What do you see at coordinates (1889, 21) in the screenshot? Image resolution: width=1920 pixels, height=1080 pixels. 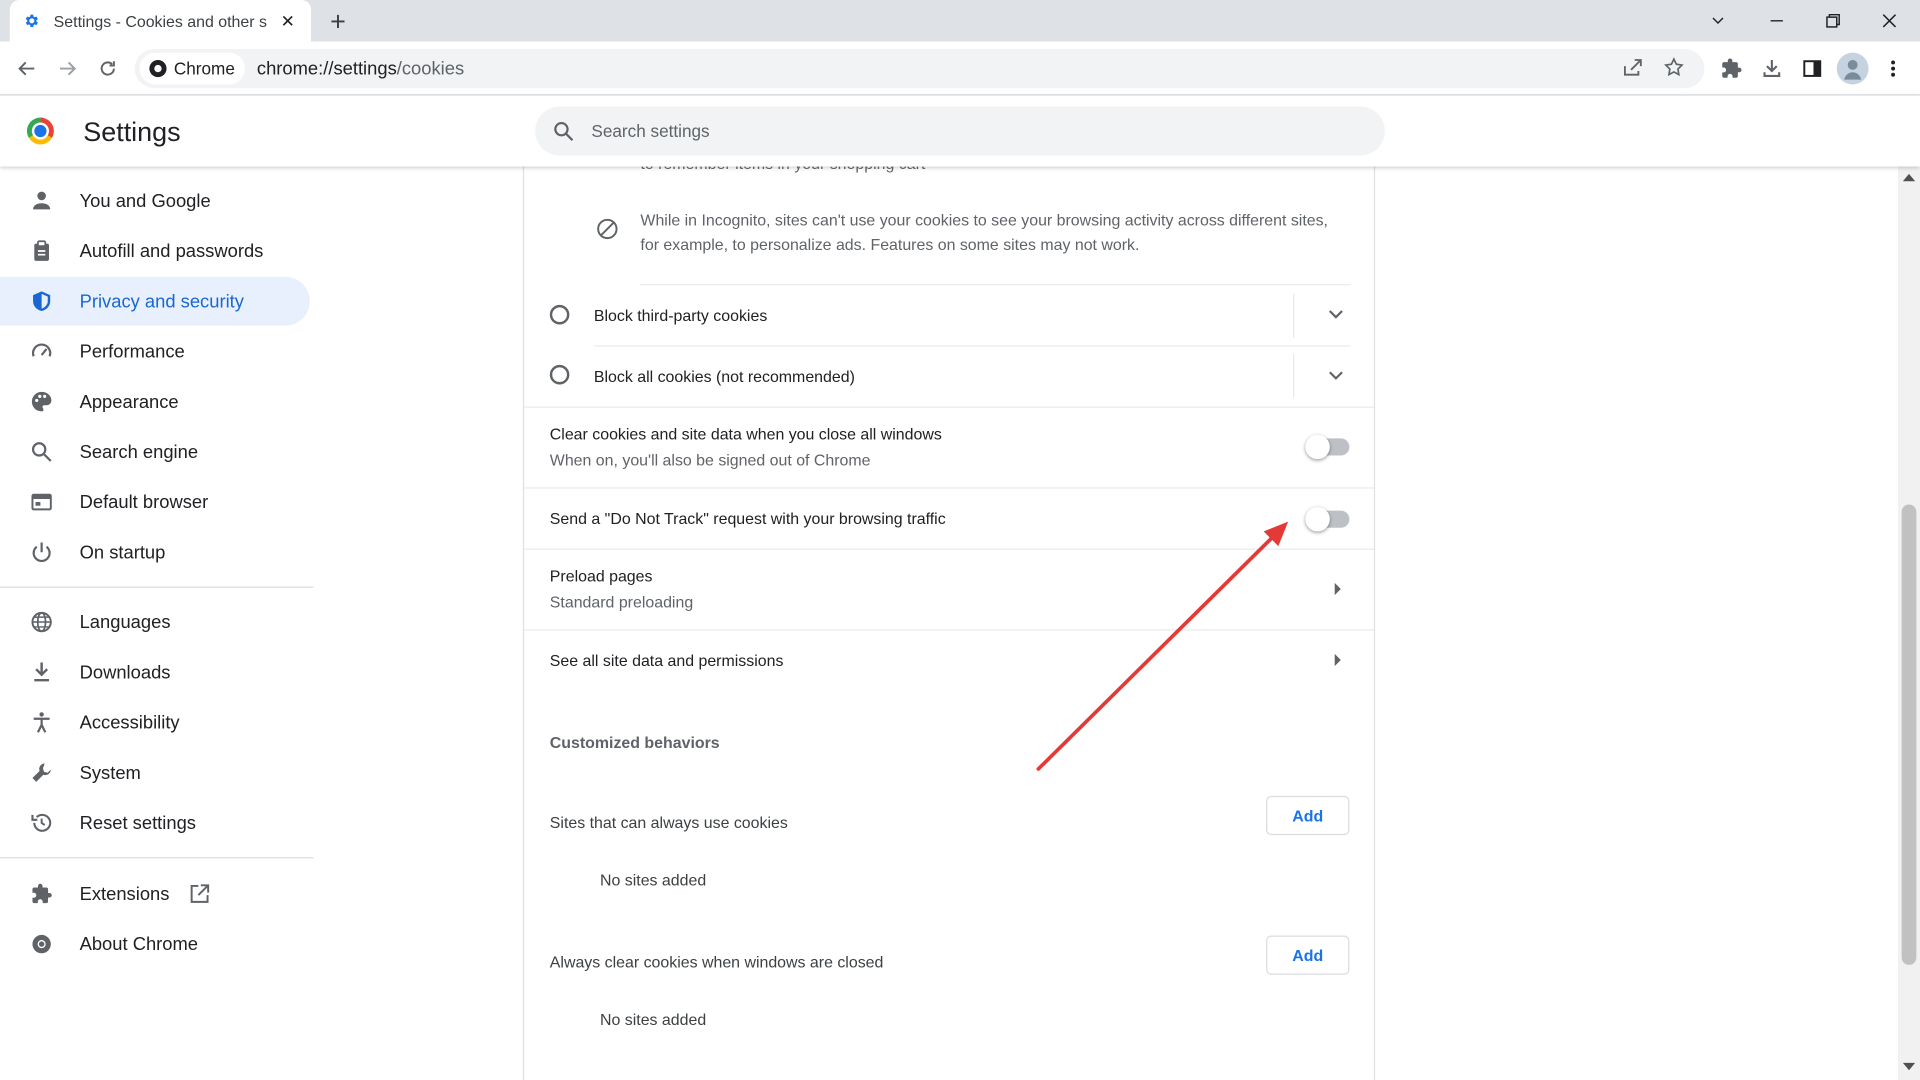 I see `close-window-button` at bounding box center [1889, 21].